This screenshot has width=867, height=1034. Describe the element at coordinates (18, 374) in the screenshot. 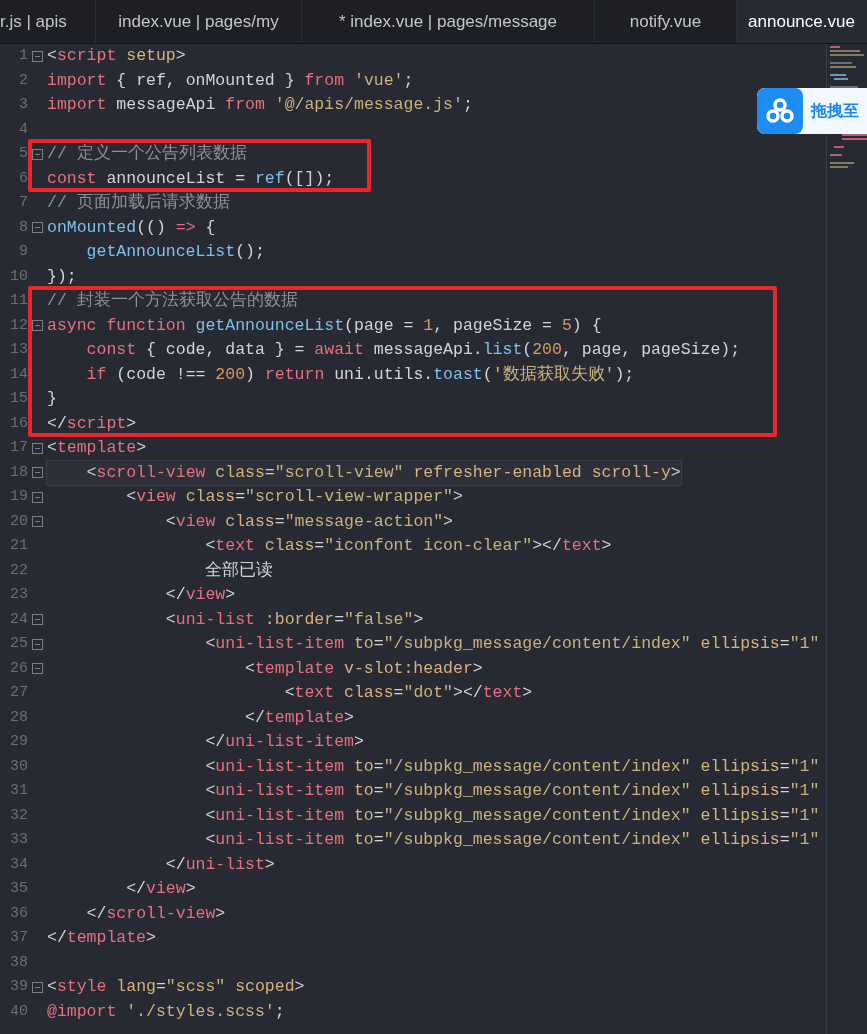

I see `line-number: 14` at that location.